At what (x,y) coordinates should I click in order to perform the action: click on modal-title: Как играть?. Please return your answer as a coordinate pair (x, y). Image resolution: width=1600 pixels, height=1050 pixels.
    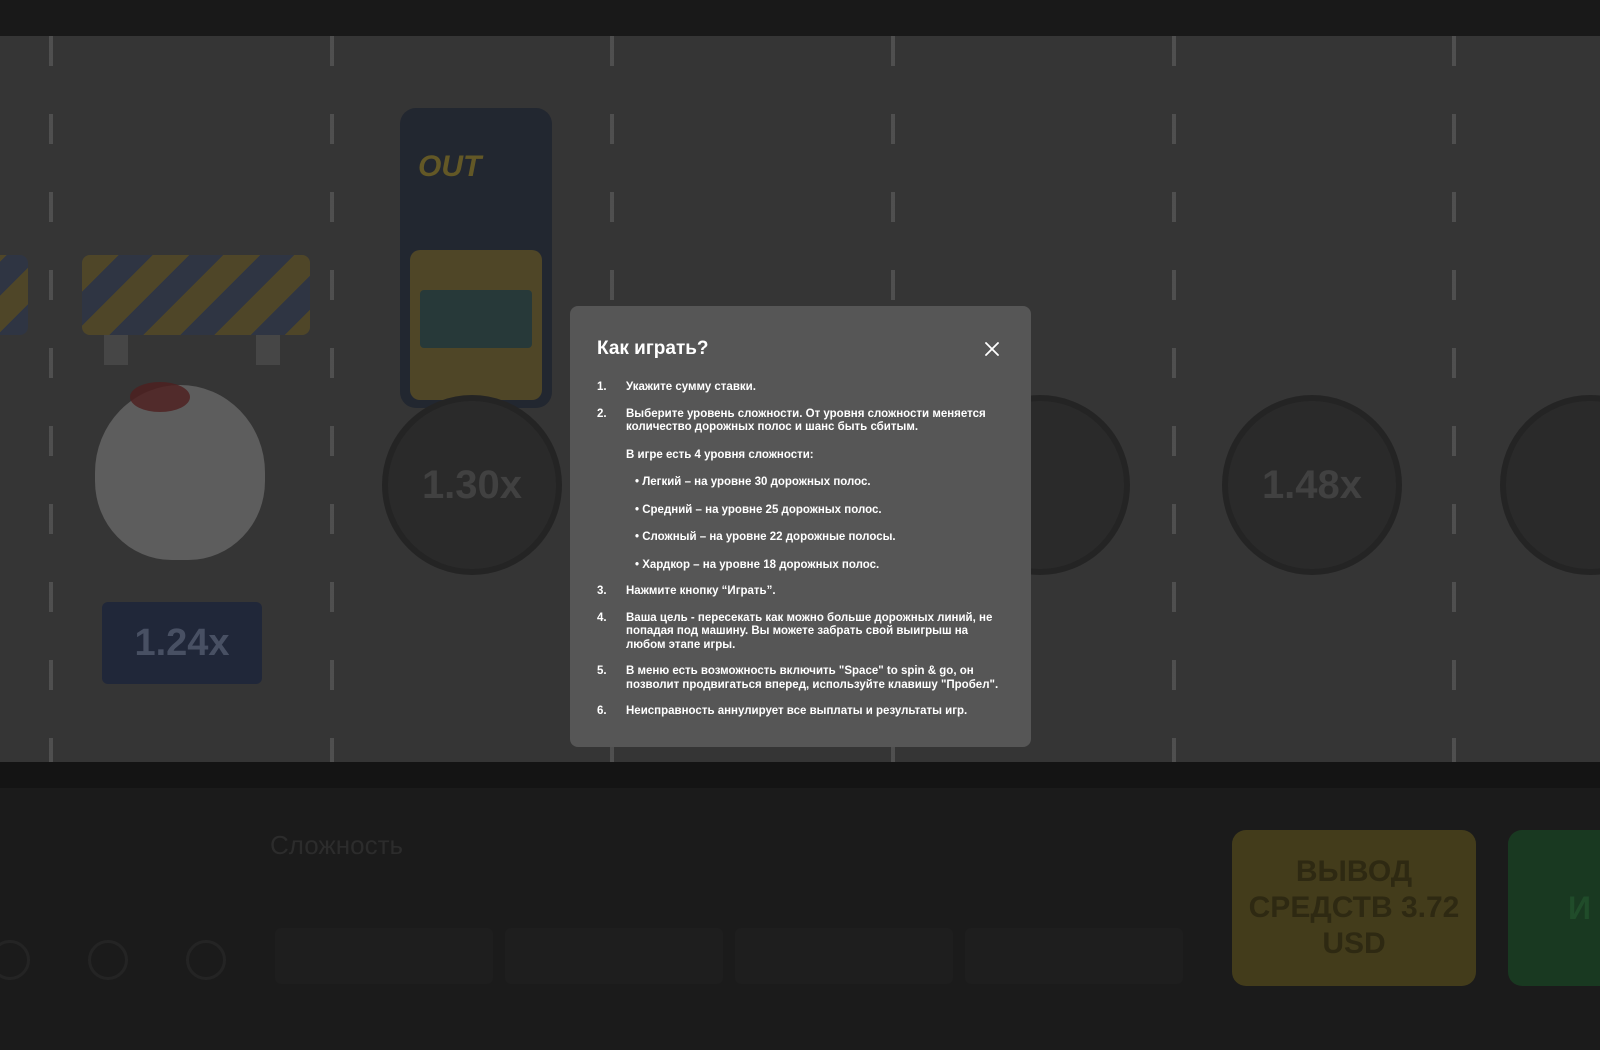
    Looking at the image, I should click on (653, 348).